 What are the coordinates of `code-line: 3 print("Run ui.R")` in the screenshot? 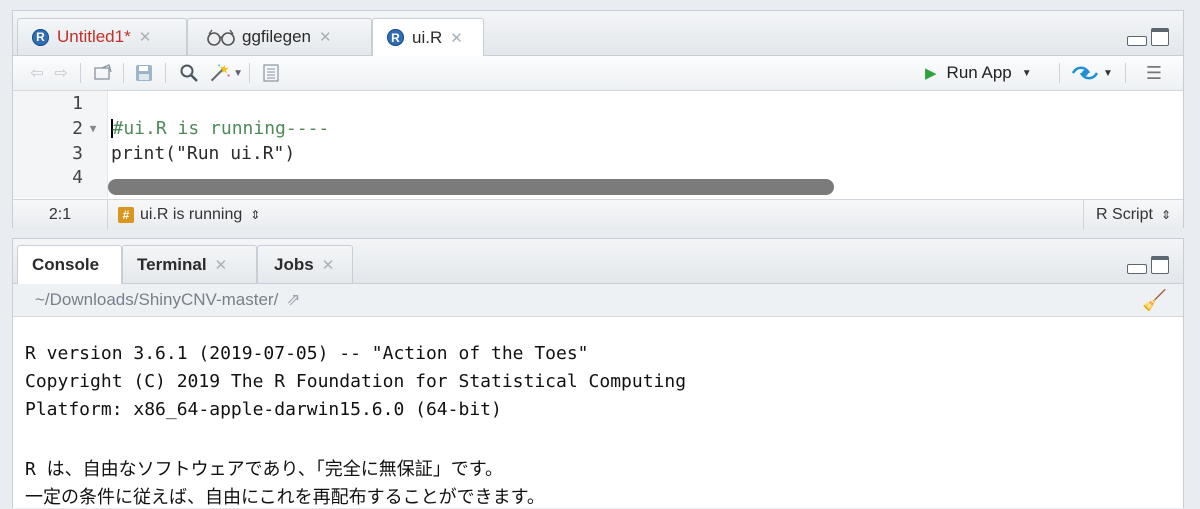 It's located at (598, 153).